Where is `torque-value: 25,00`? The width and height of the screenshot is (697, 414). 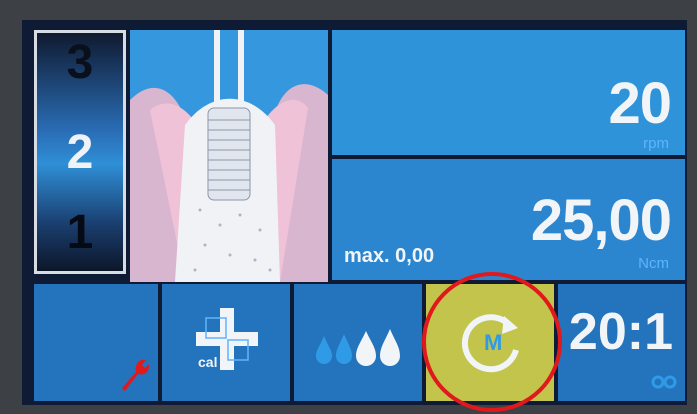 torque-value: 25,00 is located at coordinates (601, 220).